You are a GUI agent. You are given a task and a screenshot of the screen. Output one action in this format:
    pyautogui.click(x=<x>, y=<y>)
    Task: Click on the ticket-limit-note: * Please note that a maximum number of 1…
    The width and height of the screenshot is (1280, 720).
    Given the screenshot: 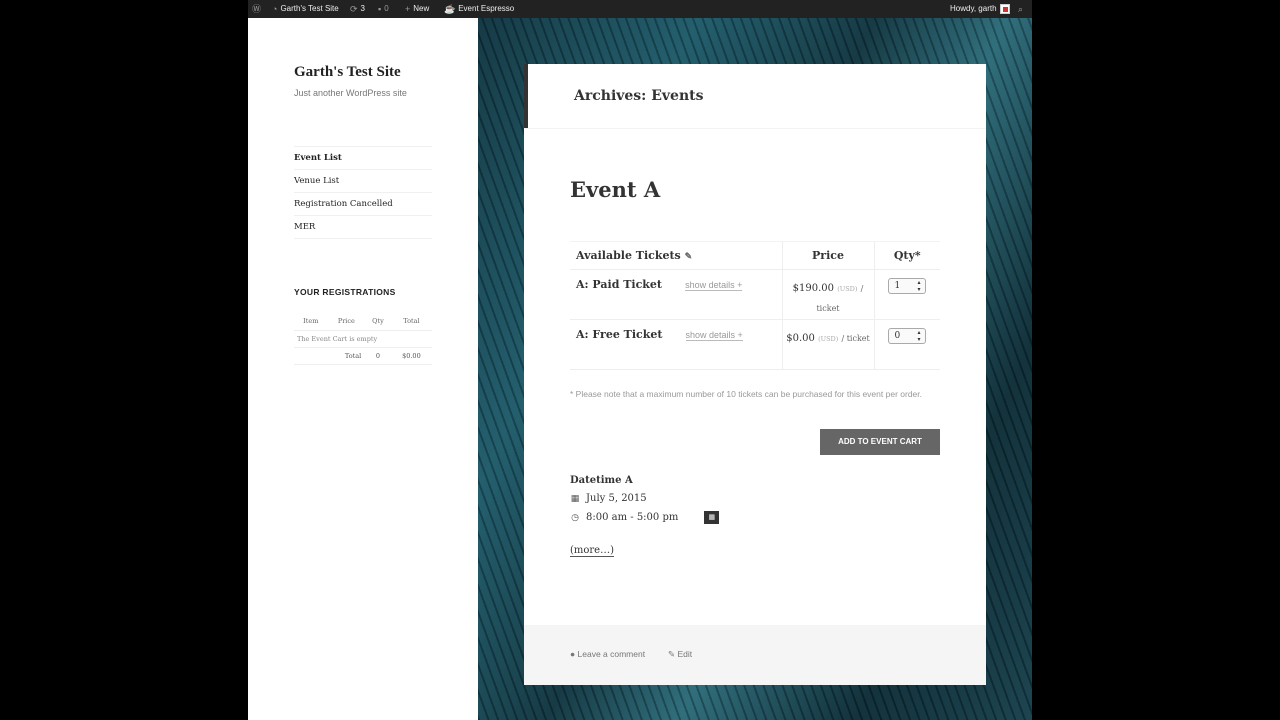 What is the action you would take?
    pyautogui.click(x=746, y=394)
    